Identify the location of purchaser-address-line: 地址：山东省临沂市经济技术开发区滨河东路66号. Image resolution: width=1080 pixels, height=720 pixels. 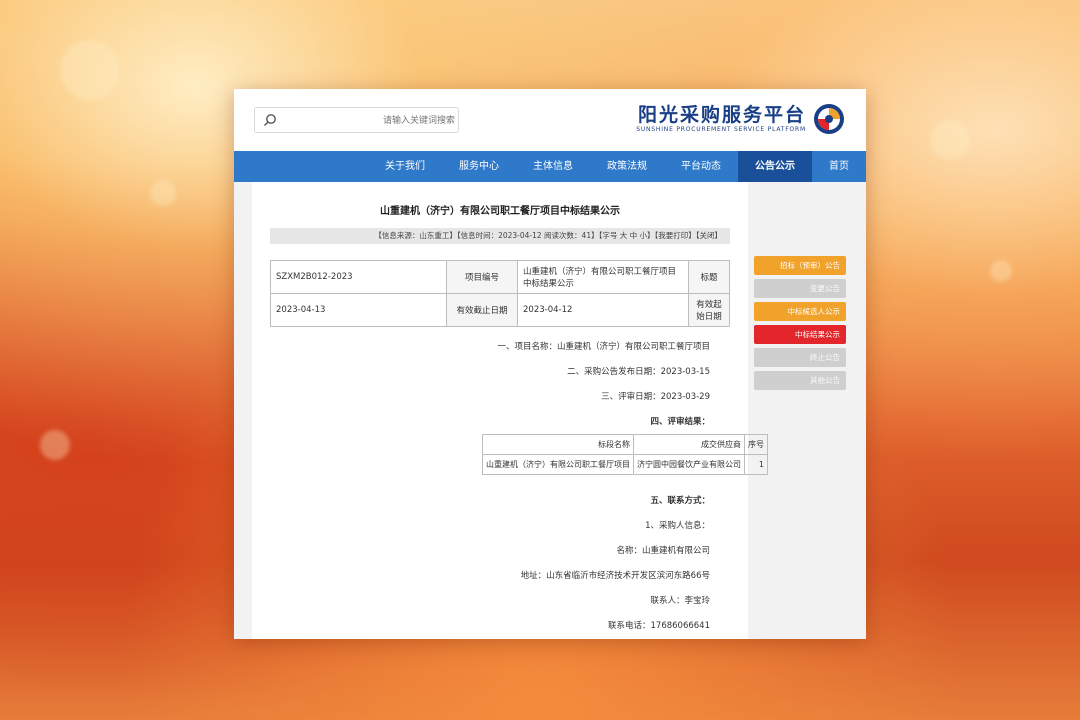
(615, 576).